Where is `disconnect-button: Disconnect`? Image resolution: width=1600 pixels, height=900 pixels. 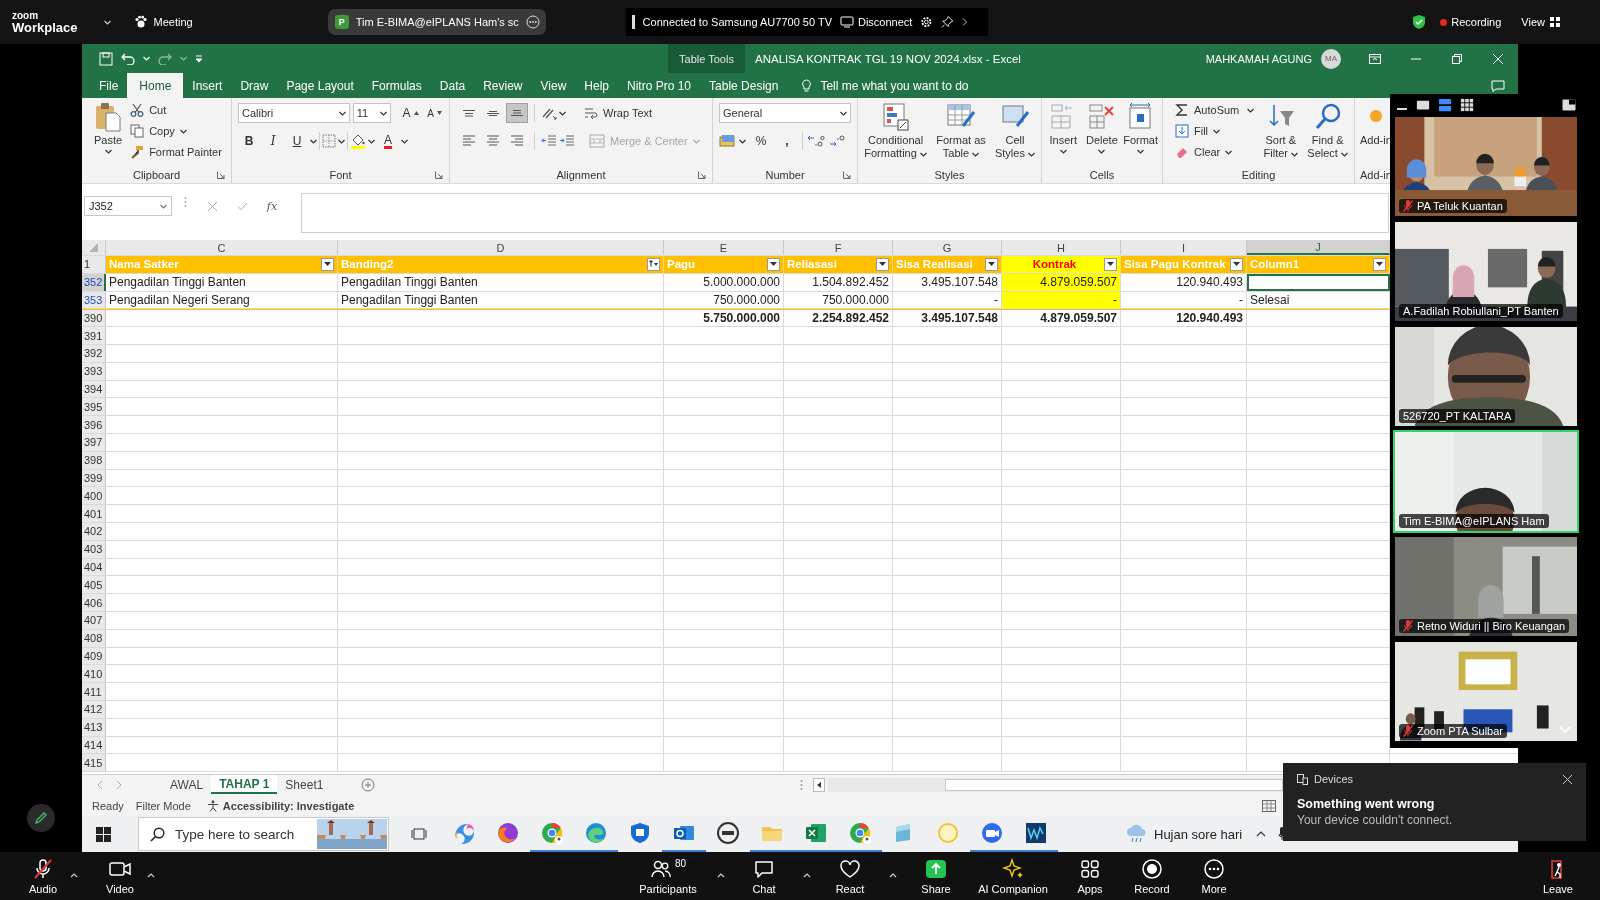
disconnect-button: Disconnect is located at coordinates (876, 22).